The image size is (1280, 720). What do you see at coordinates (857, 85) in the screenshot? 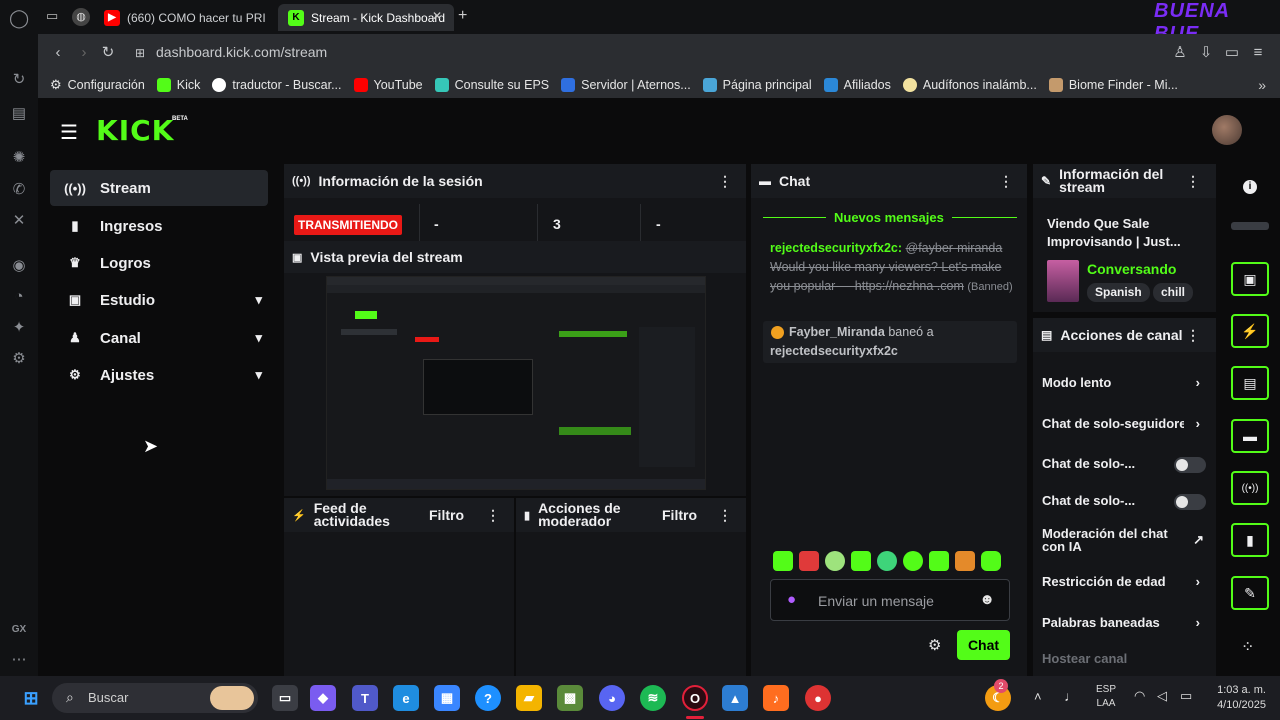
I see `bookmark-afiliados: Afiliados` at bounding box center [857, 85].